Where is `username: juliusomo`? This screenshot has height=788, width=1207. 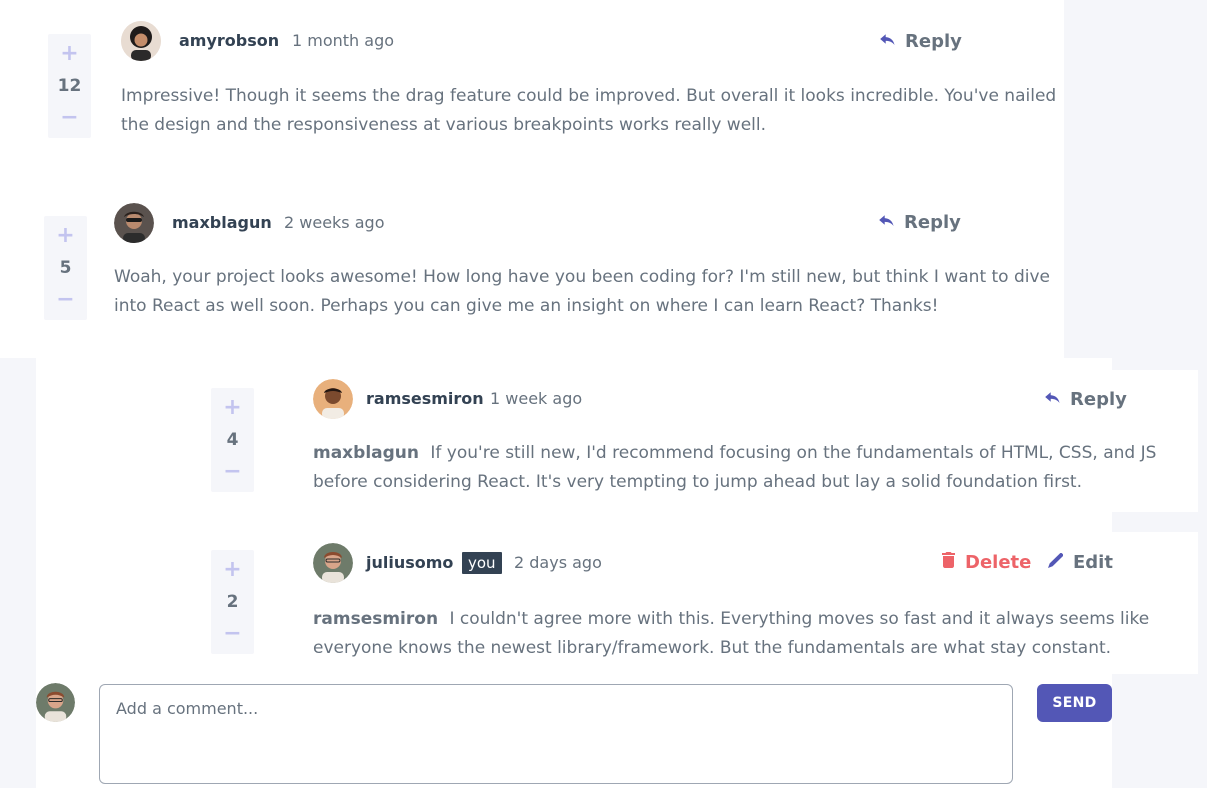 username: juliusomo is located at coordinates (410, 562).